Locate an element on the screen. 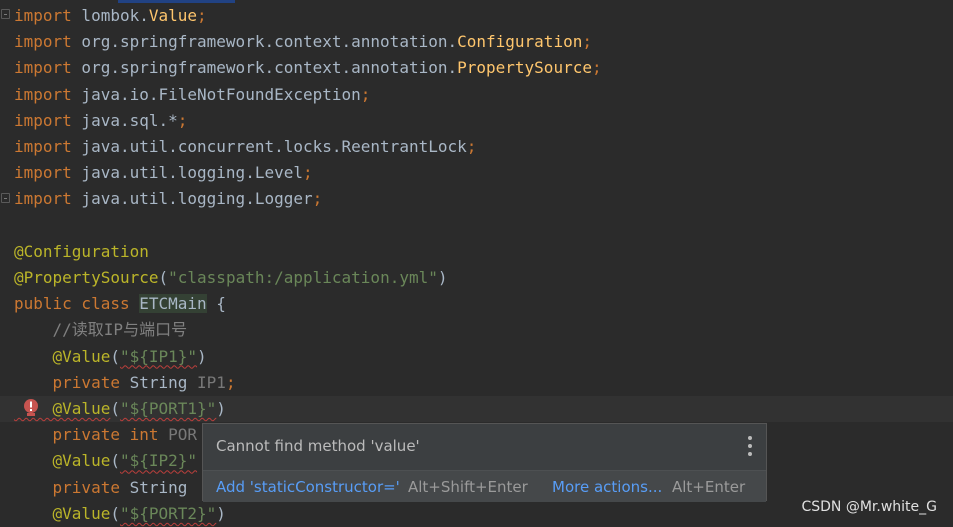 Image resolution: width=953 pixels, height=527 pixels. code-line: @Value("${IP1}") is located at coordinates (110, 357).